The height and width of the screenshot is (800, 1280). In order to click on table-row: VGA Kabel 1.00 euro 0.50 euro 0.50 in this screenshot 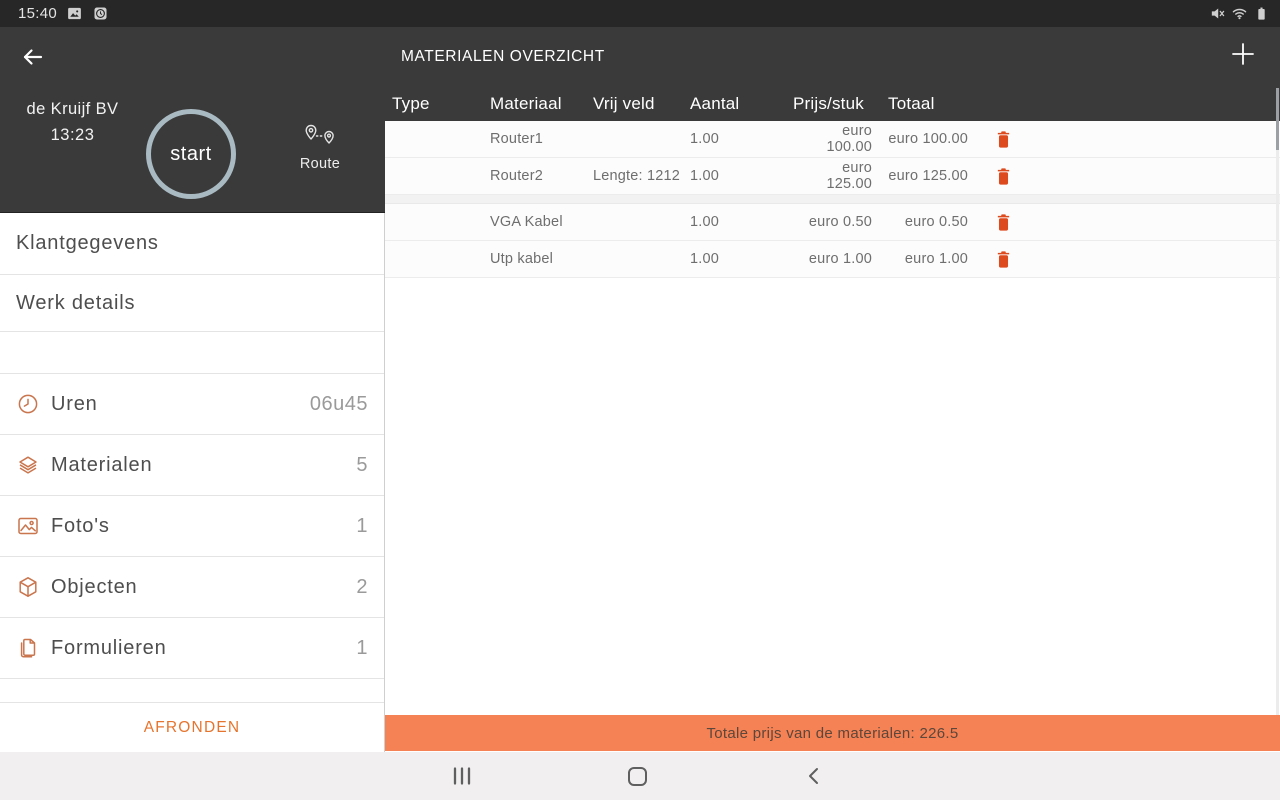, I will do `click(832, 222)`.